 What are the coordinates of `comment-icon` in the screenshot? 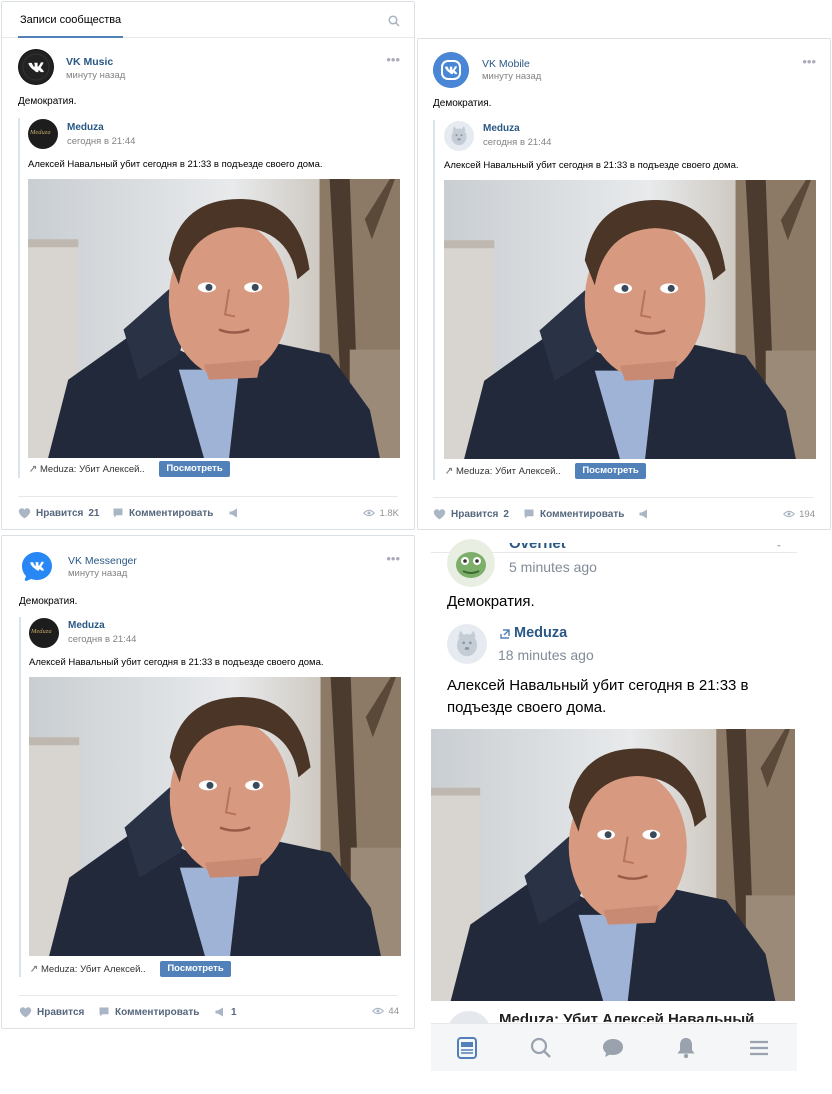 It's located at (104, 1012).